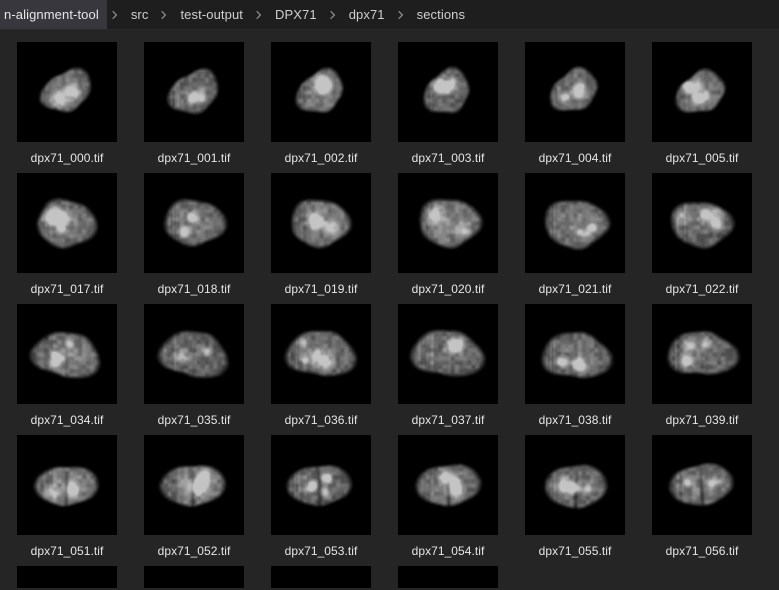  I want to click on thumbnail-filename-label: dpx71_022.tif, so click(702, 289).